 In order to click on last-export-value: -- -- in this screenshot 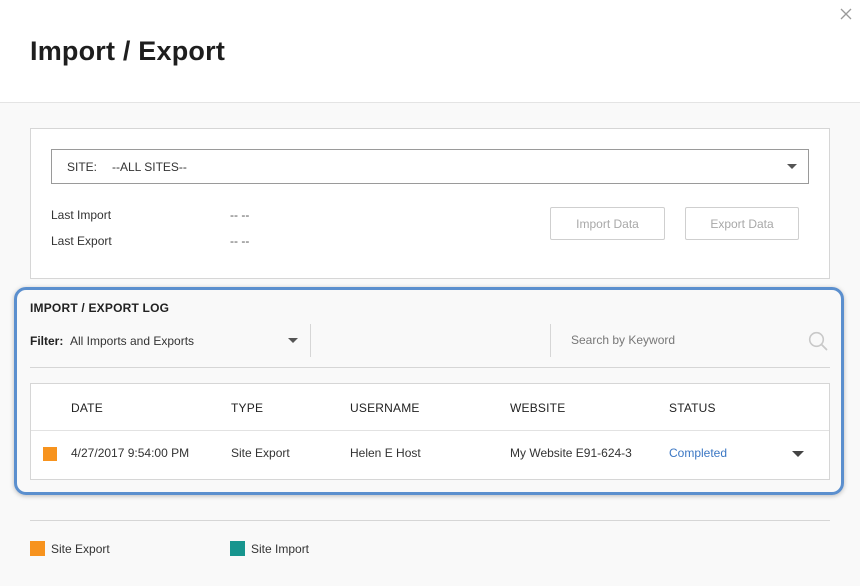, I will do `click(240, 241)`.